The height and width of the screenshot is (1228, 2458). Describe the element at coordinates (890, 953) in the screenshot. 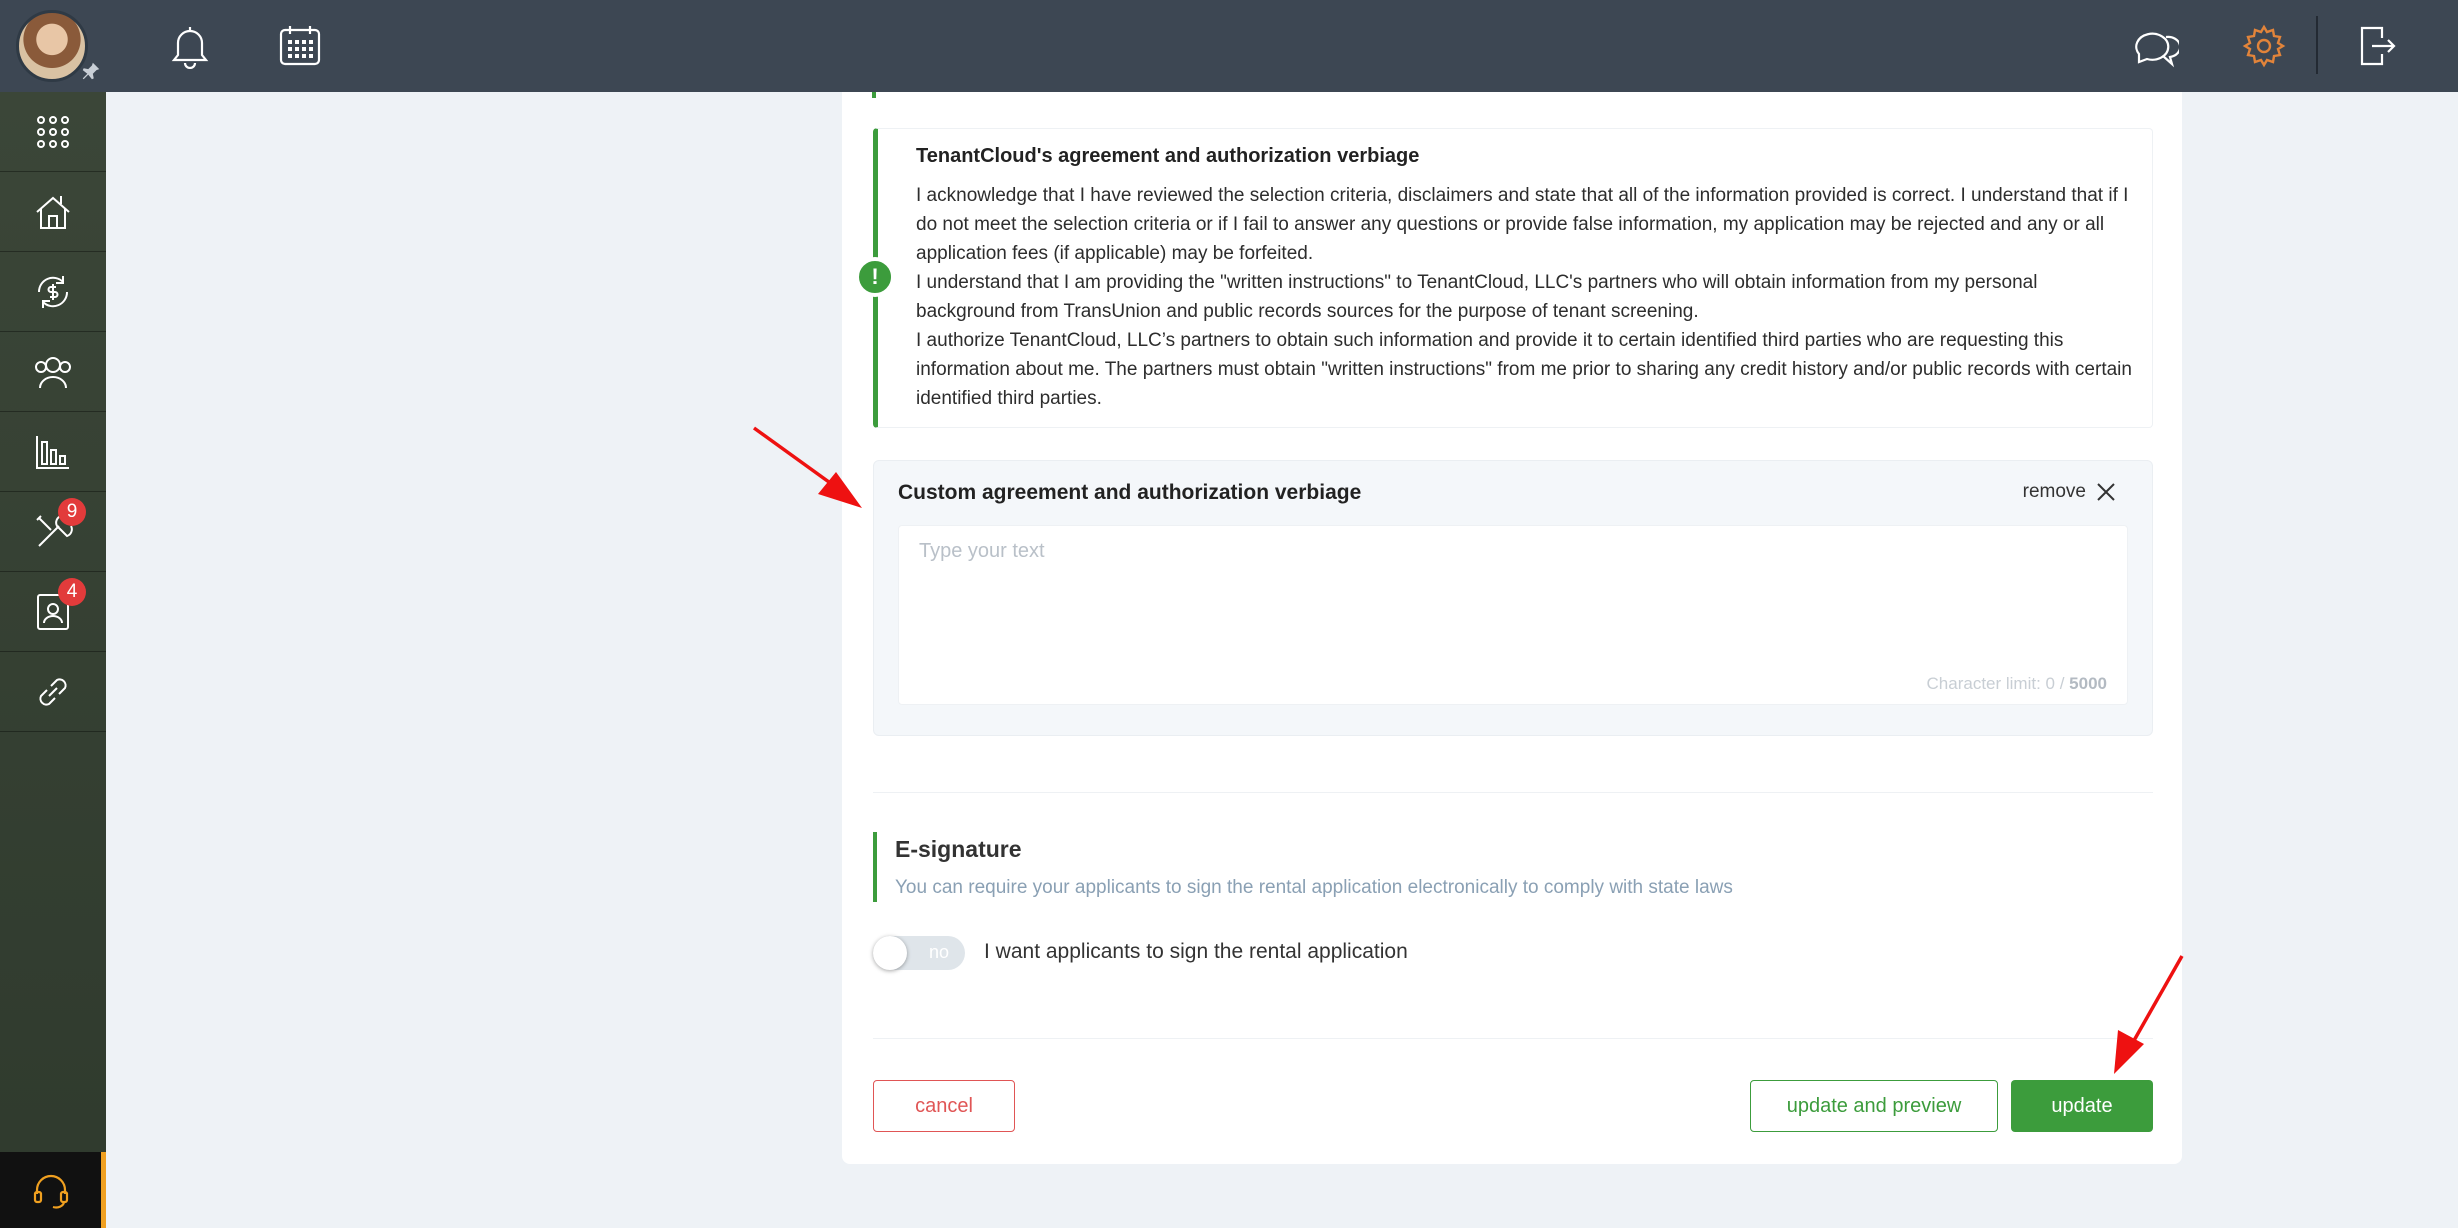

I see `toggle-knob` at that location.